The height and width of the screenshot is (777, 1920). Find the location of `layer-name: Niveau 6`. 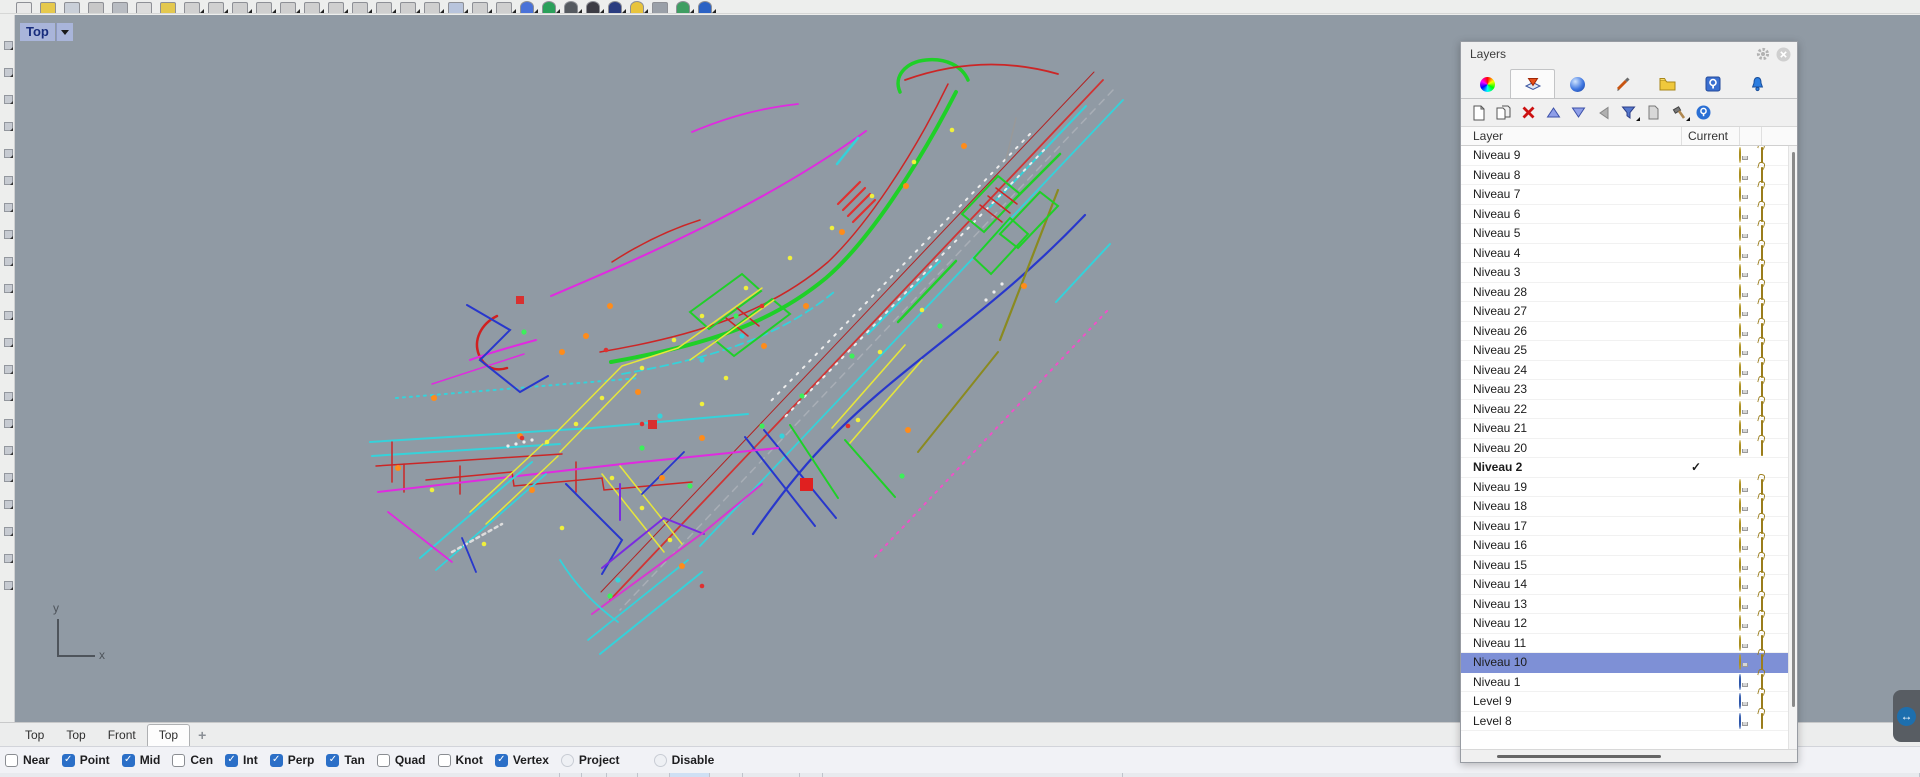

layer-name: Niveau 6 is located at coordinates (1571, 214).